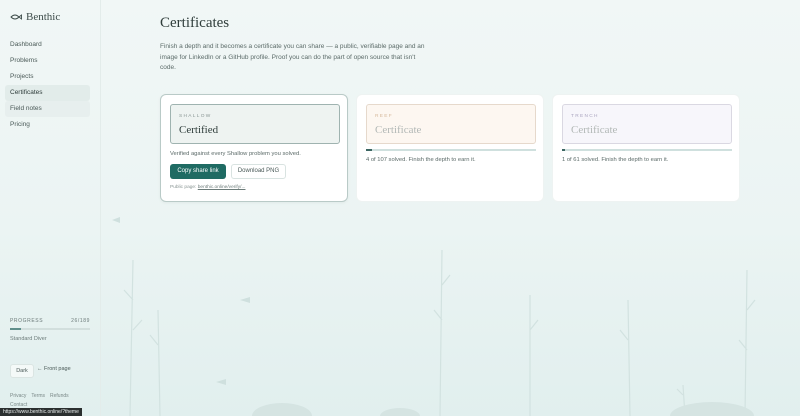 The width and height of the screenshot is (800, 416). Describe the element at coordinates (50, 324) in the screenshot. I see `sidebar-progress: PROGRESS 26/189` at that location.